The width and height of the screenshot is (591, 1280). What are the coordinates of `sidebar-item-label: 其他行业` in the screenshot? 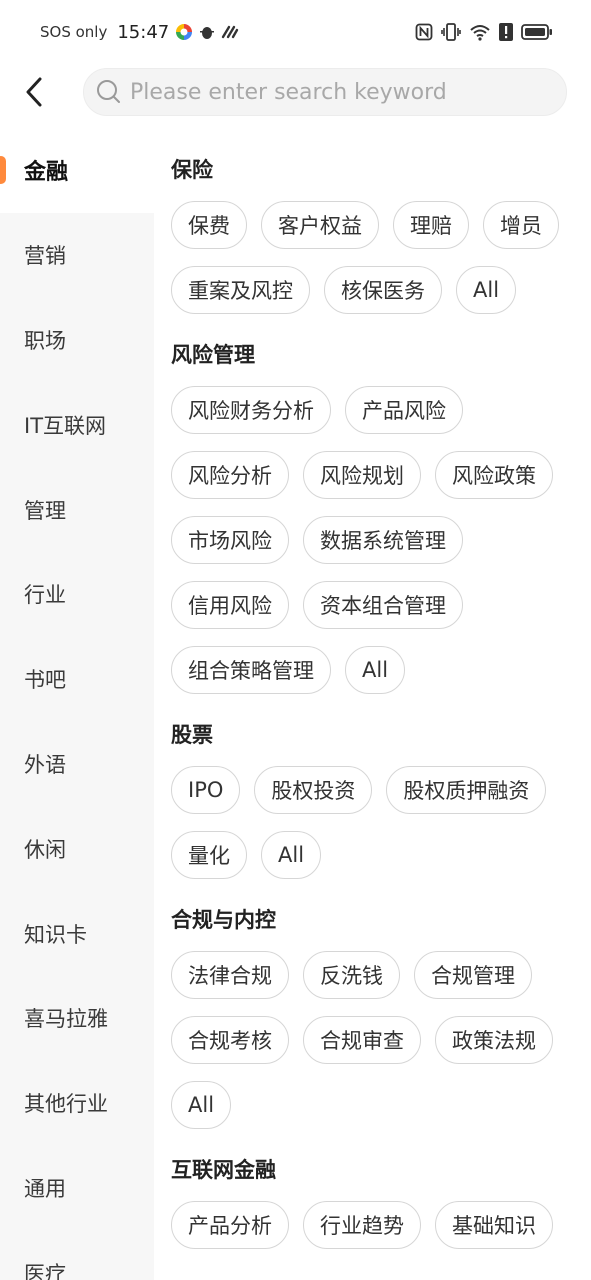 It's located at (66, 1104).